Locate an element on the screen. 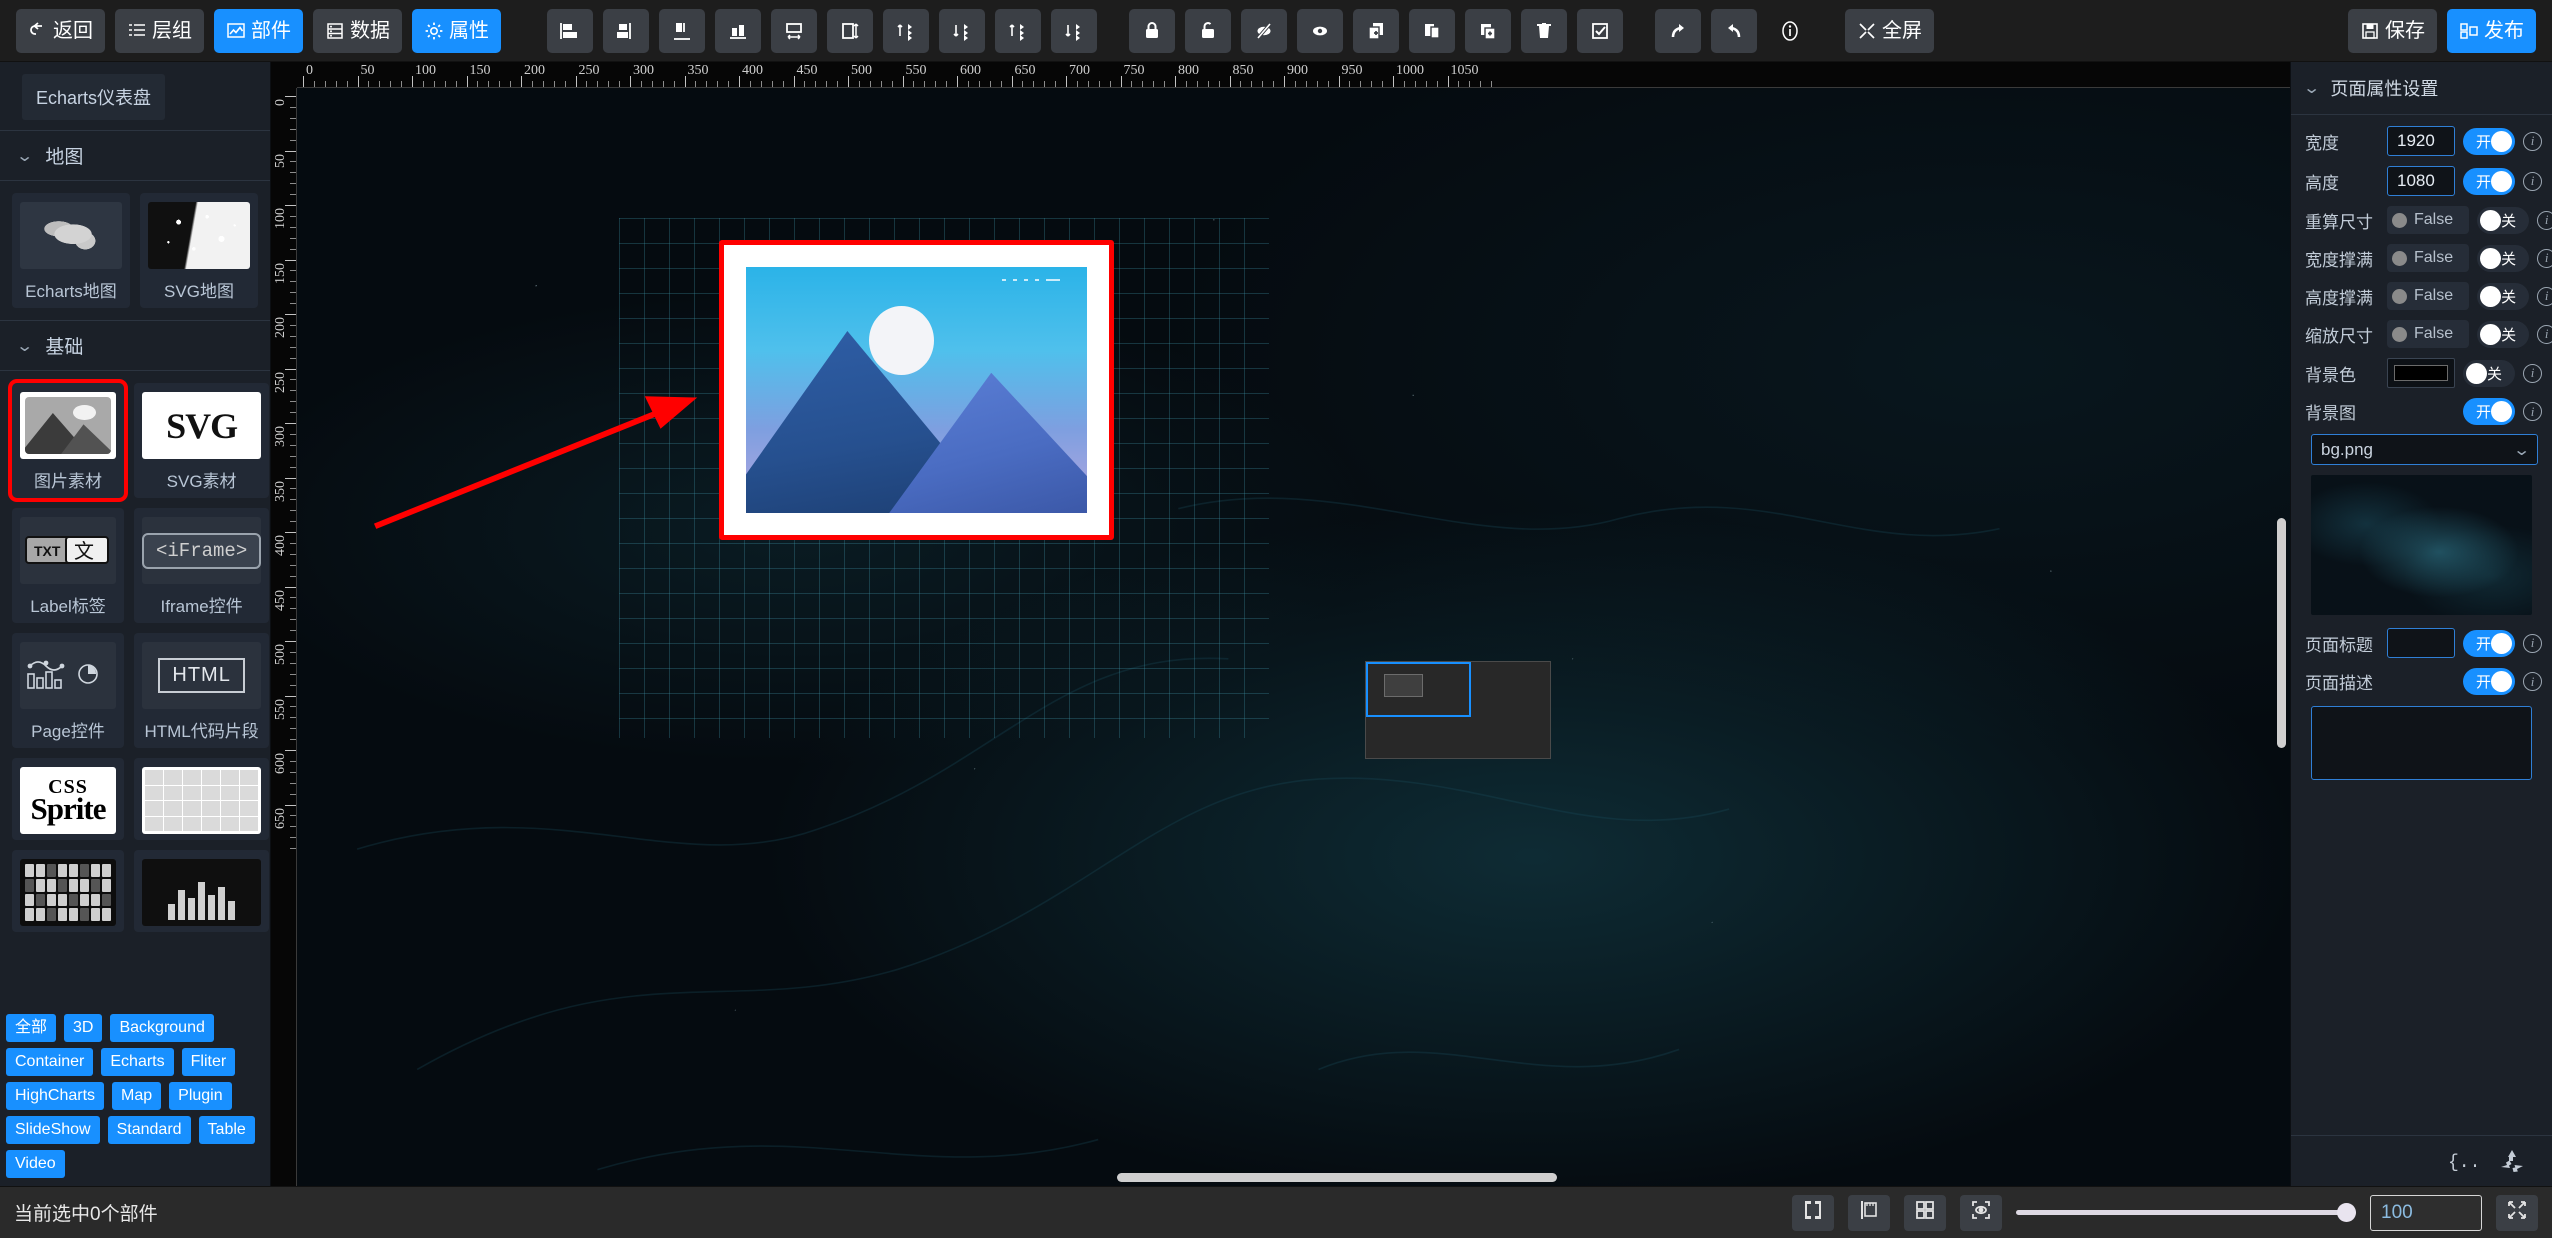  filter-tag-3d: 3D is located at coordinates (83, 1028).